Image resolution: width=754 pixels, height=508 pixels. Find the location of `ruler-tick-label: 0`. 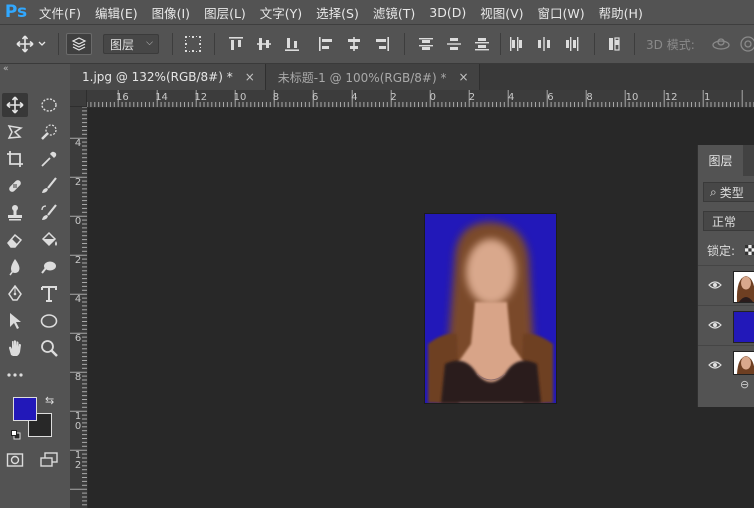

ruler-tick-label: 0 is located at coordinates (78, 221).